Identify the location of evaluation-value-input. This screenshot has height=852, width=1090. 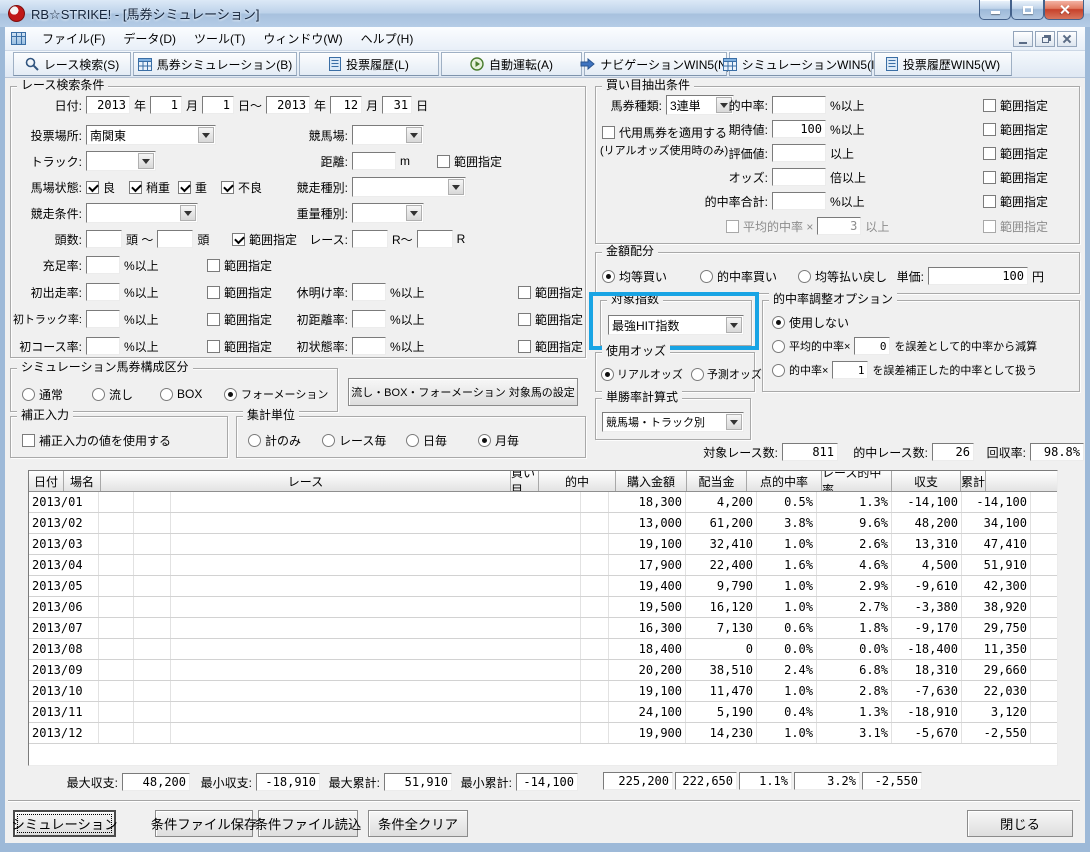
(799, 153).